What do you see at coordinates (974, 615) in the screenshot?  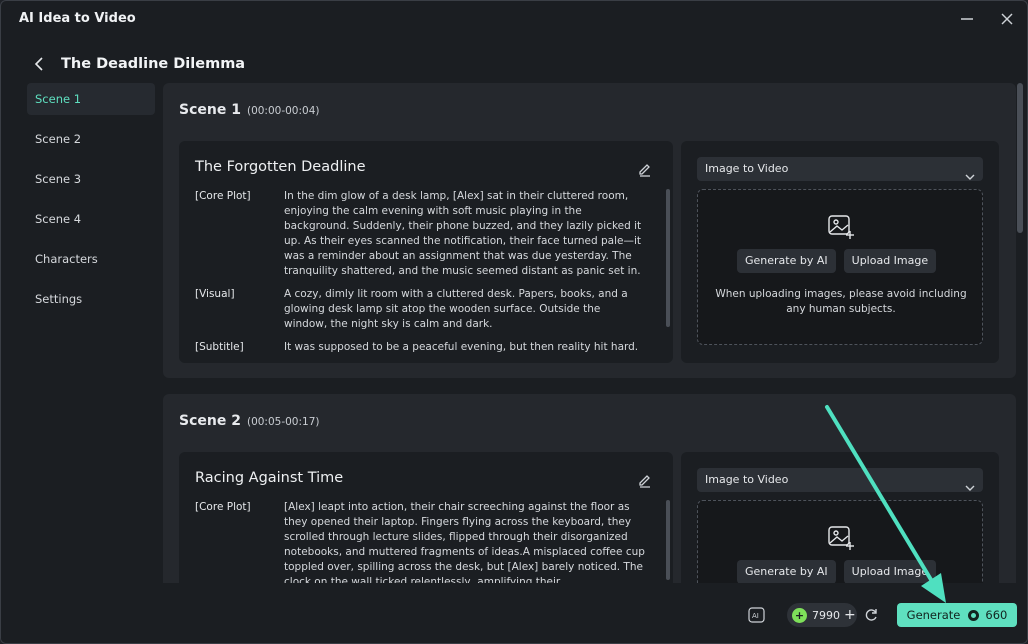 I see `cost-icon` at bounding box center [974, 615].